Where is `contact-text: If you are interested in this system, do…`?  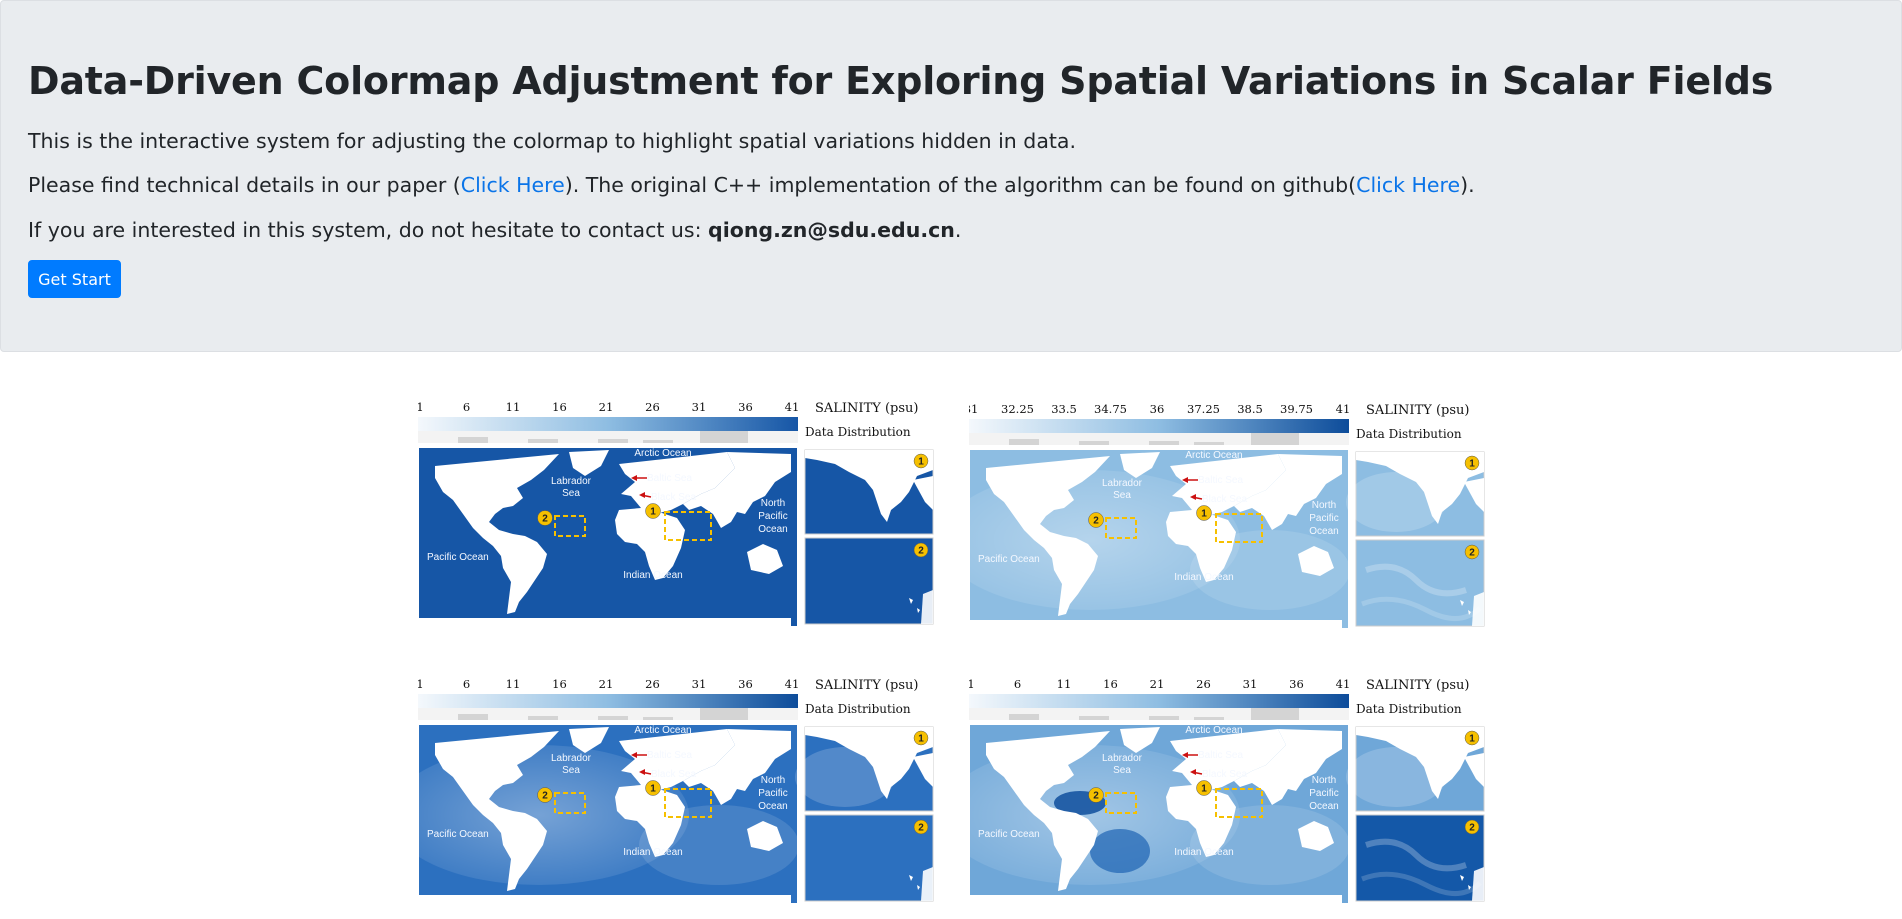 contact-text: If you are interested in this system, do… is located at coordinates (494, 230).